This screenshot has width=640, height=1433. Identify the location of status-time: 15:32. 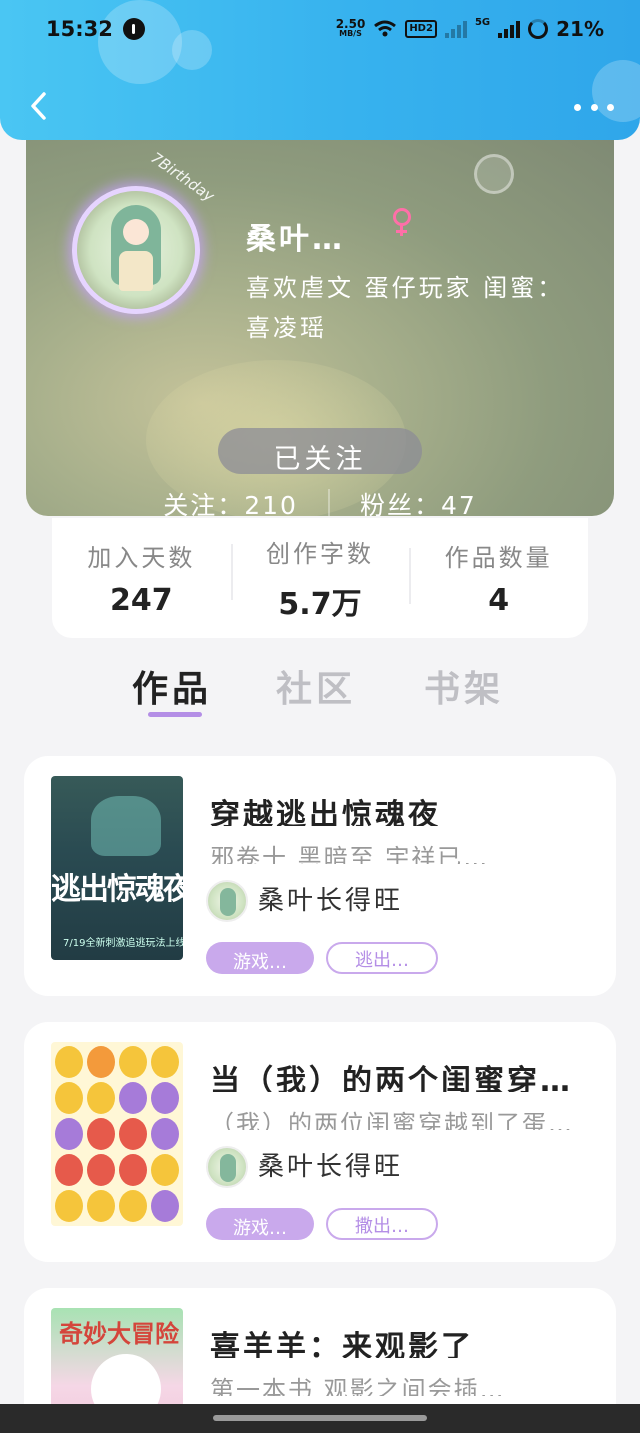
(79, 29).